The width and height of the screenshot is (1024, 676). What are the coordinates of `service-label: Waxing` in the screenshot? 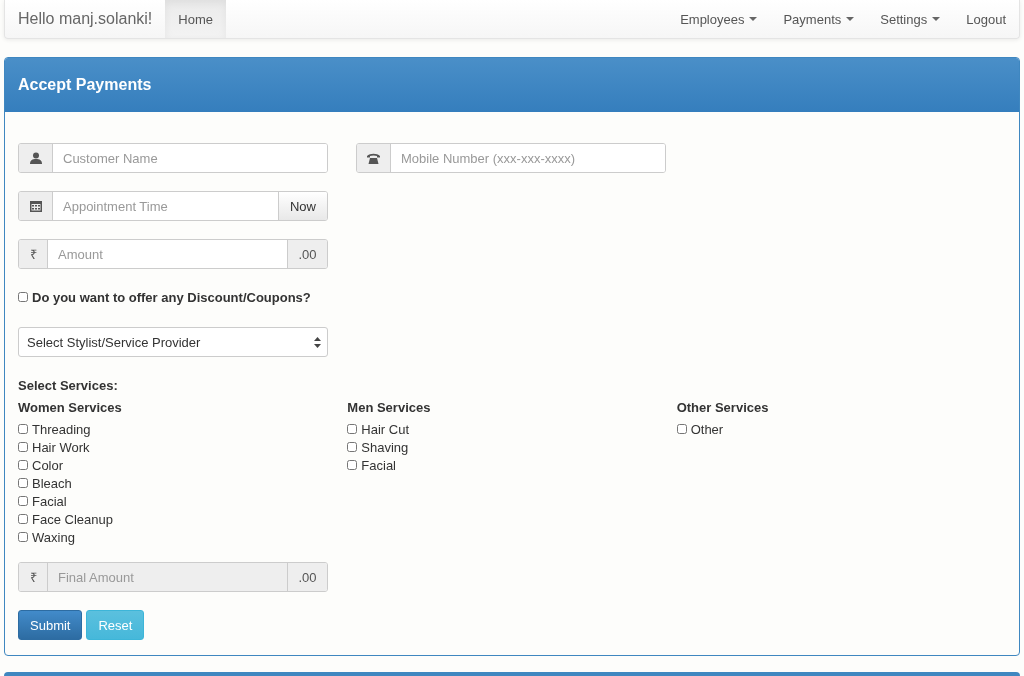 It's located at (53, 537).